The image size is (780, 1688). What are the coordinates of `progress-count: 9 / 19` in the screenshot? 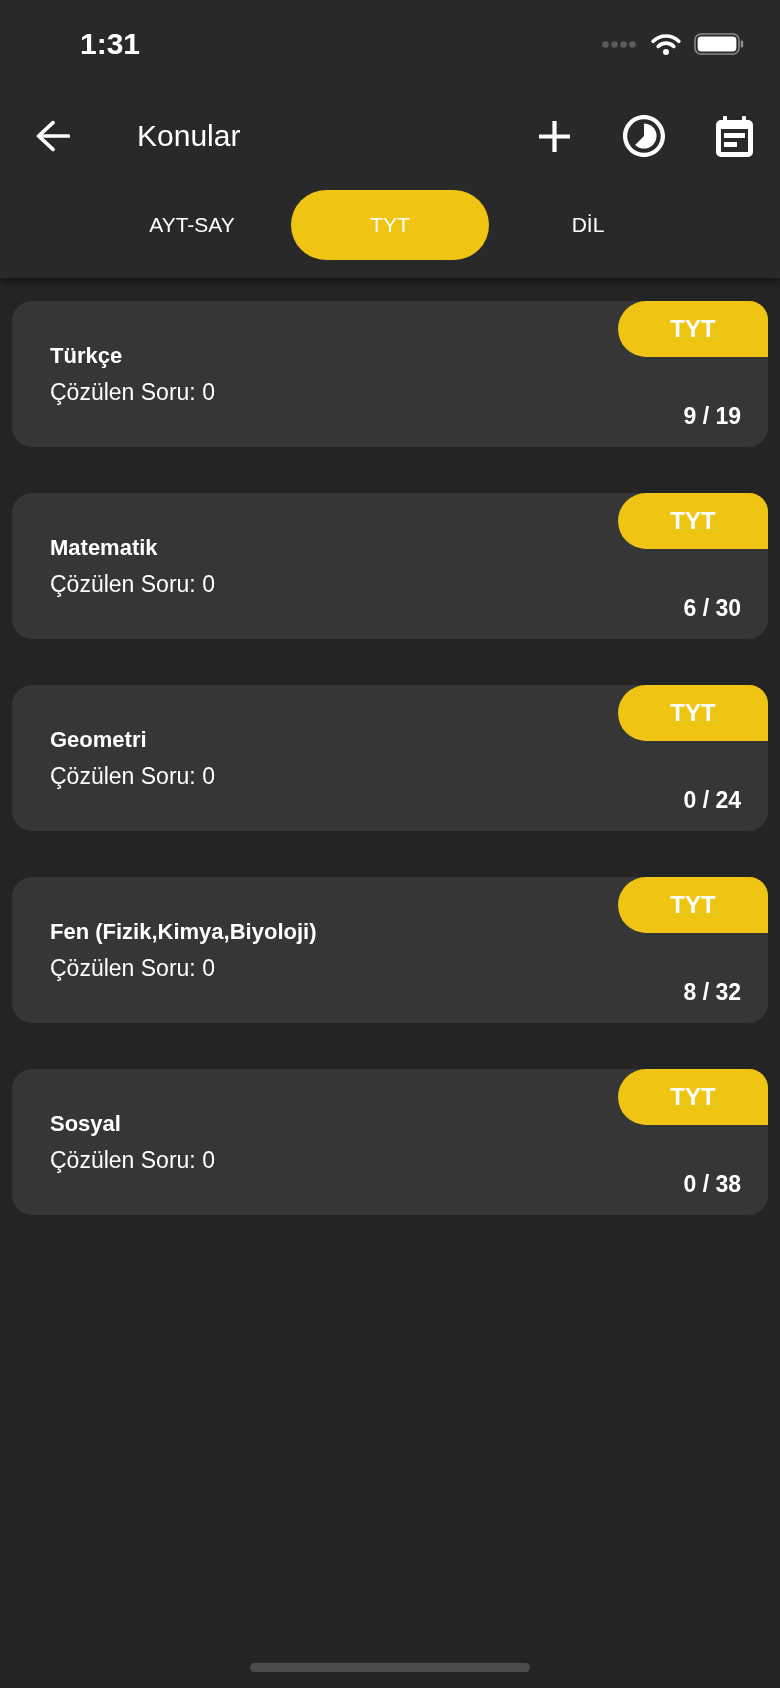 It's located at (712, 416).